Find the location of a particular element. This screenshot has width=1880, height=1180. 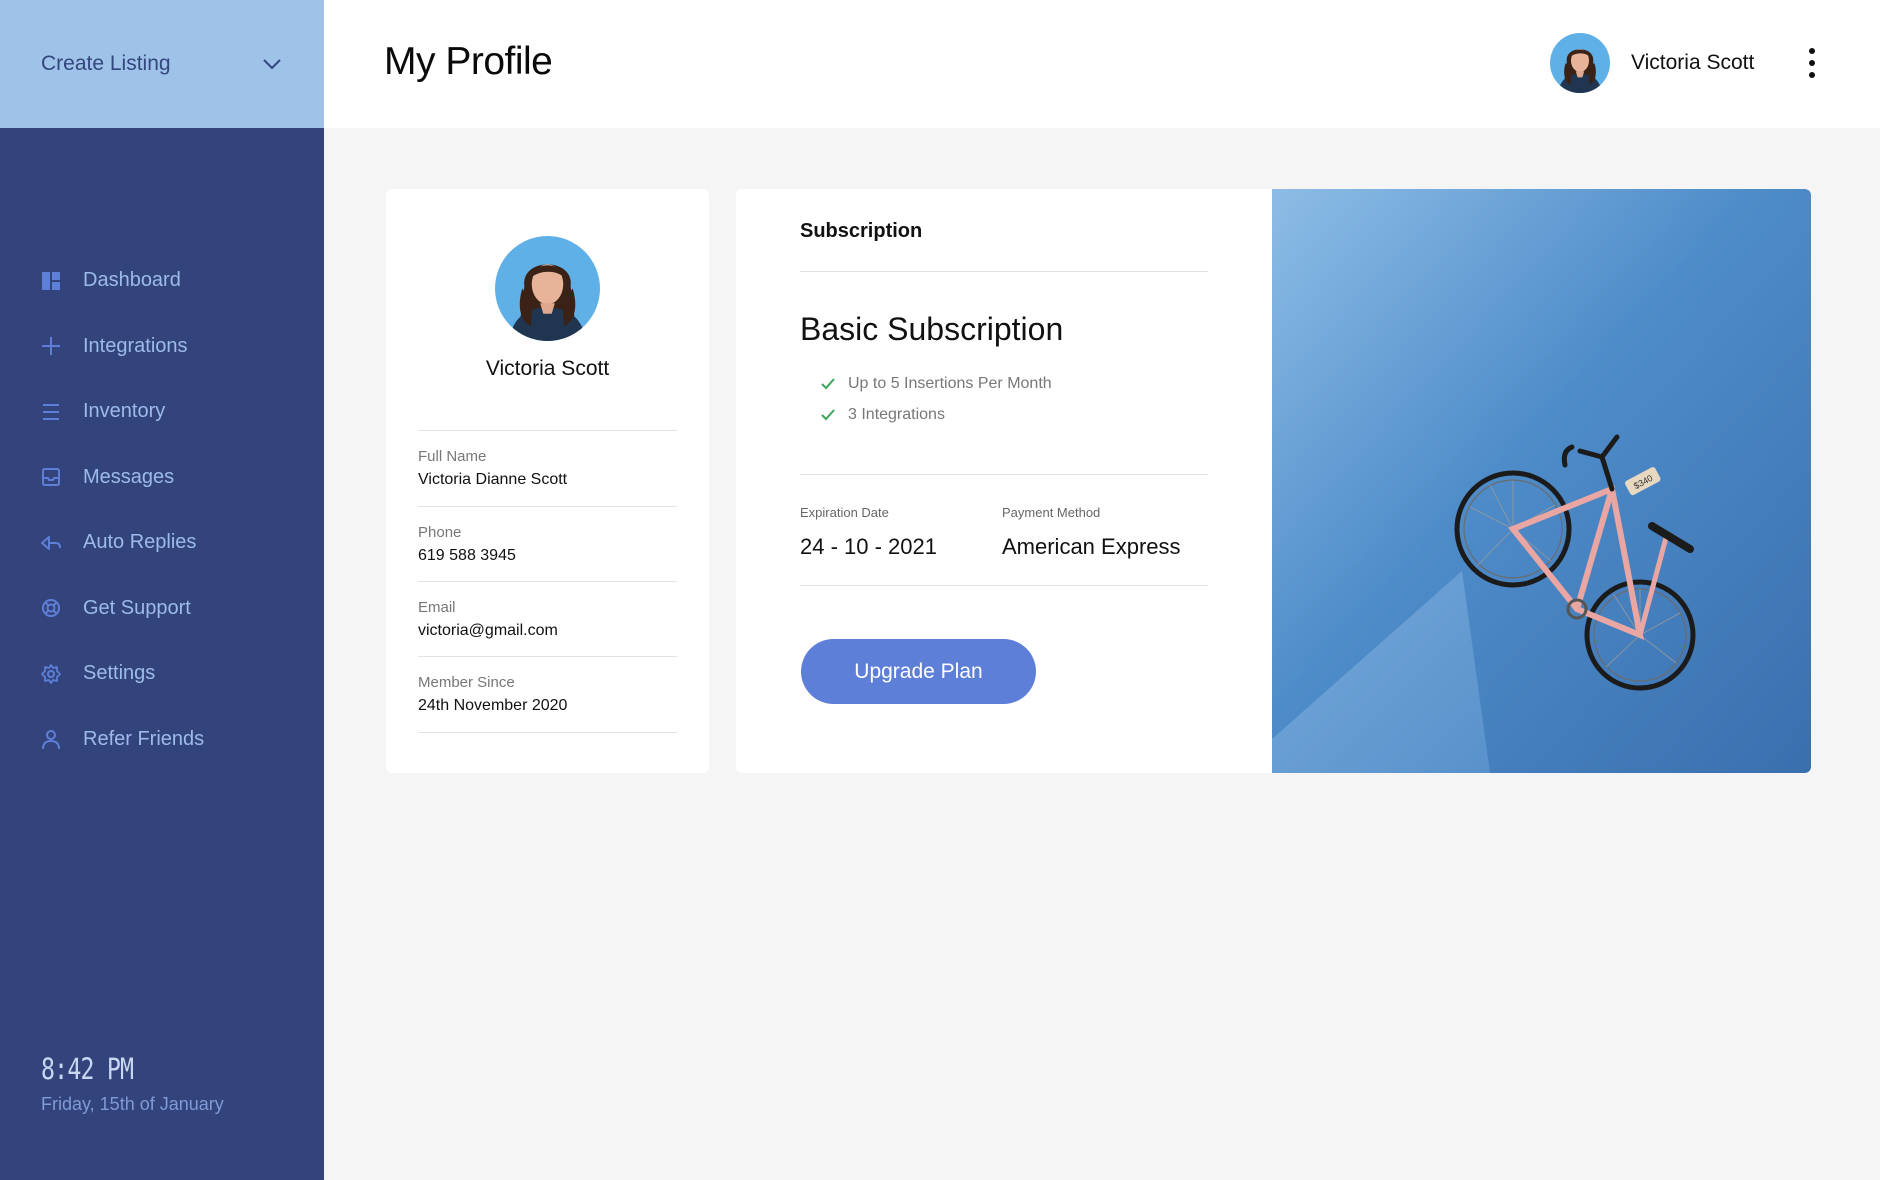

email-field: Email victoria@gmail.com is located at coordinates (547, 610).